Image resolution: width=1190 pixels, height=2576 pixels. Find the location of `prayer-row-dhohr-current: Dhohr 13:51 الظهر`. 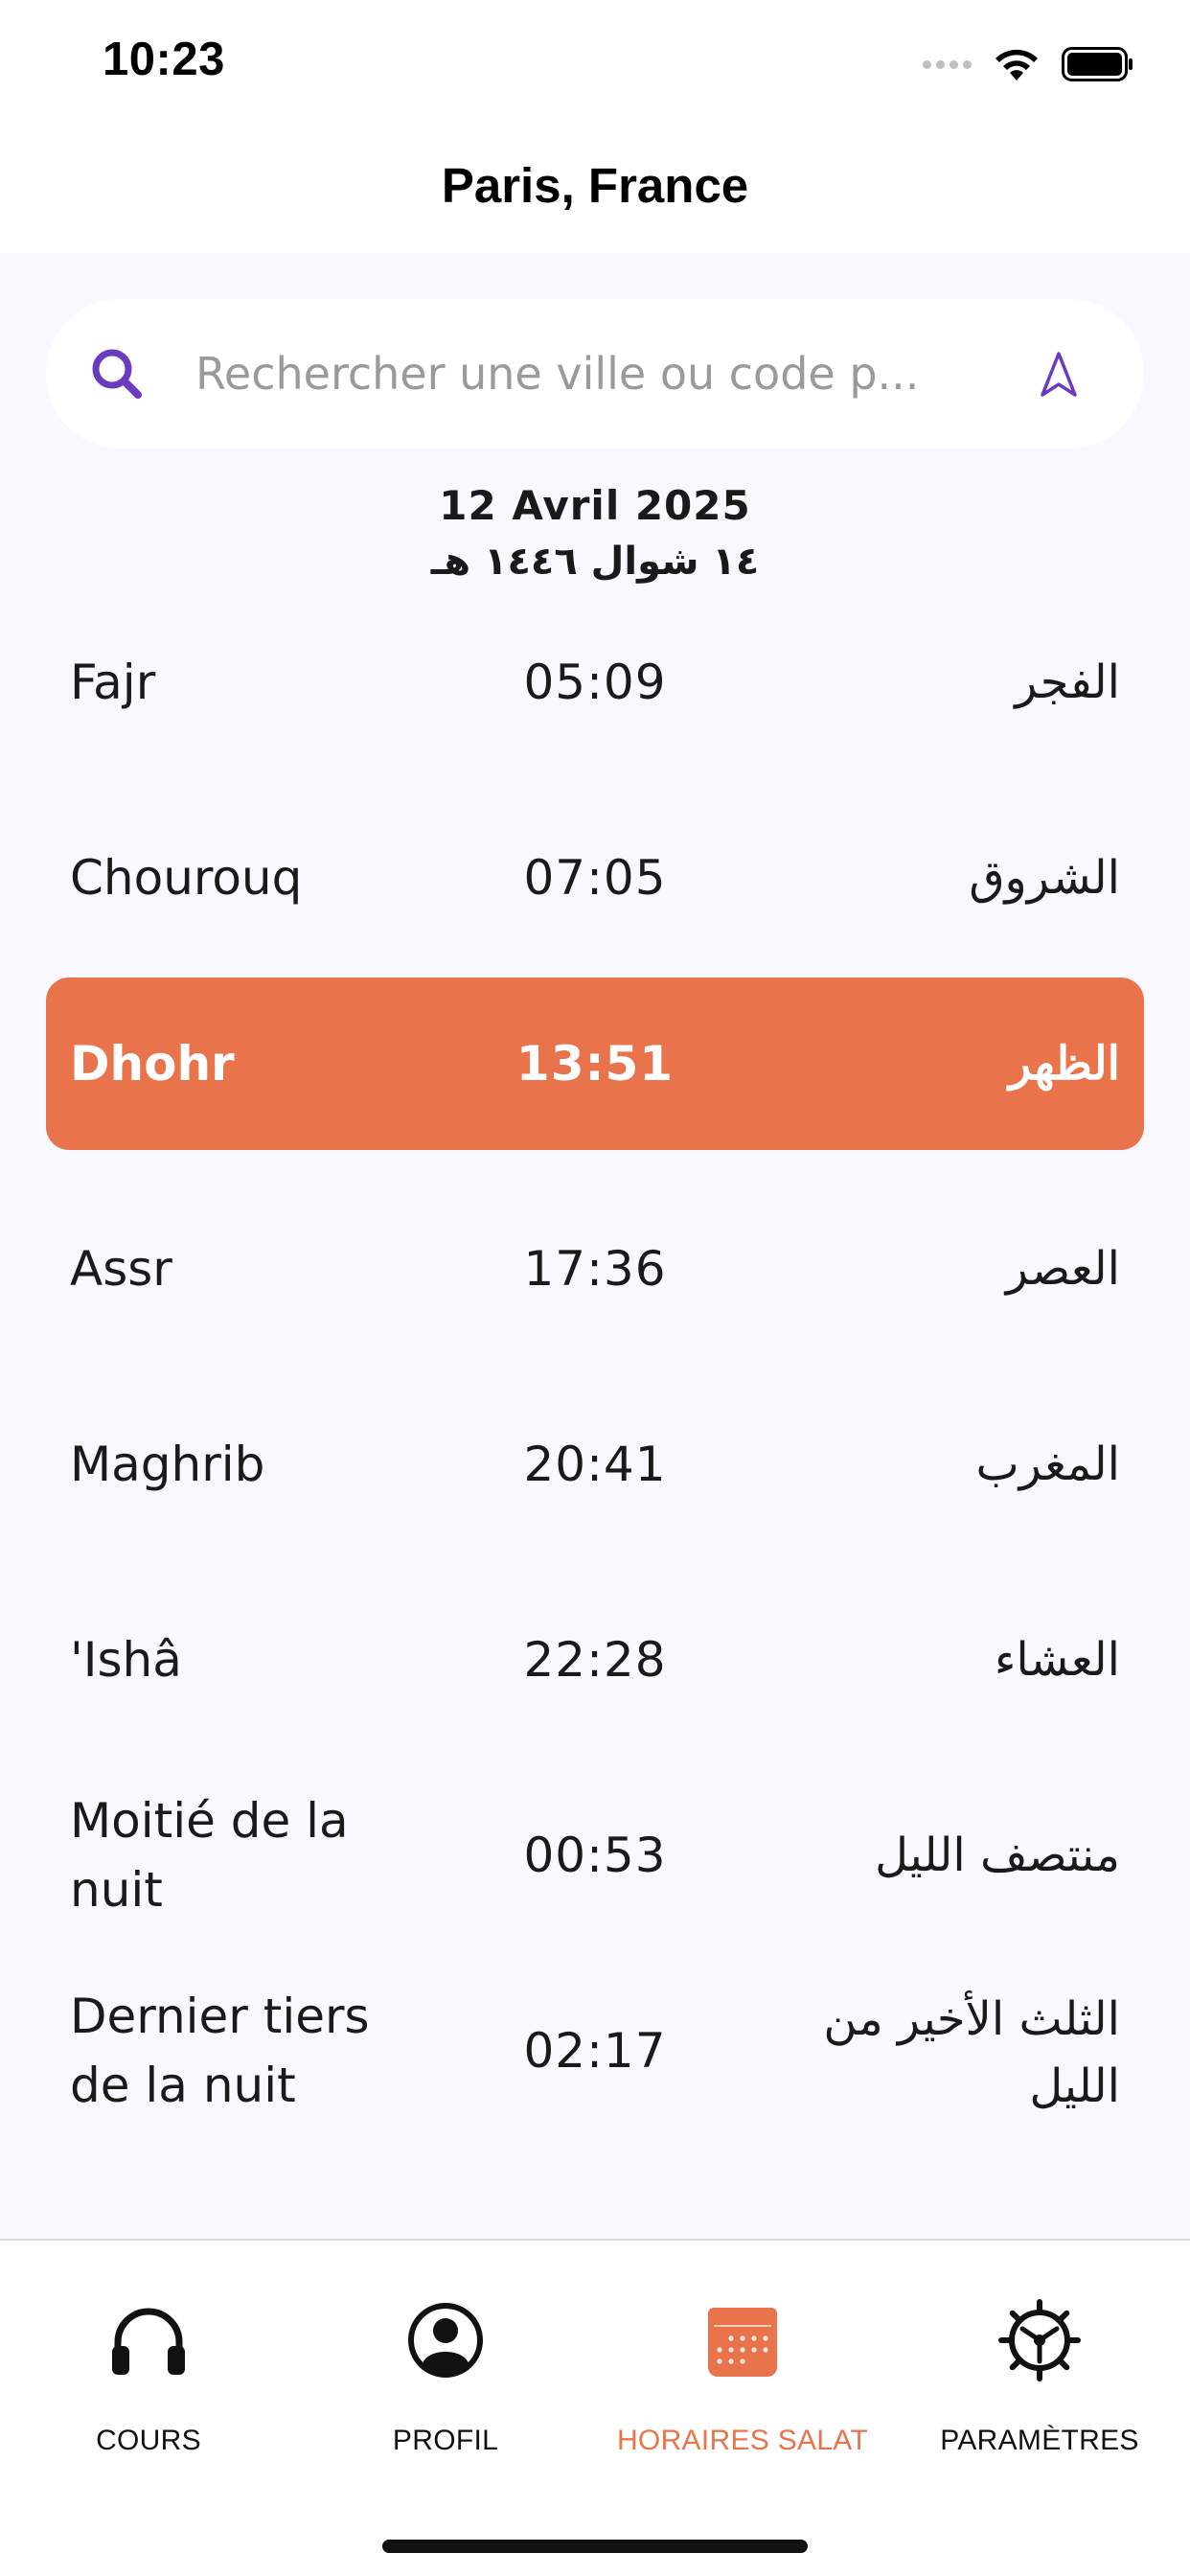

prayer-row-dhohr-current: Dhohr 13:51 الظهر is located at coordinates (595, 1064).